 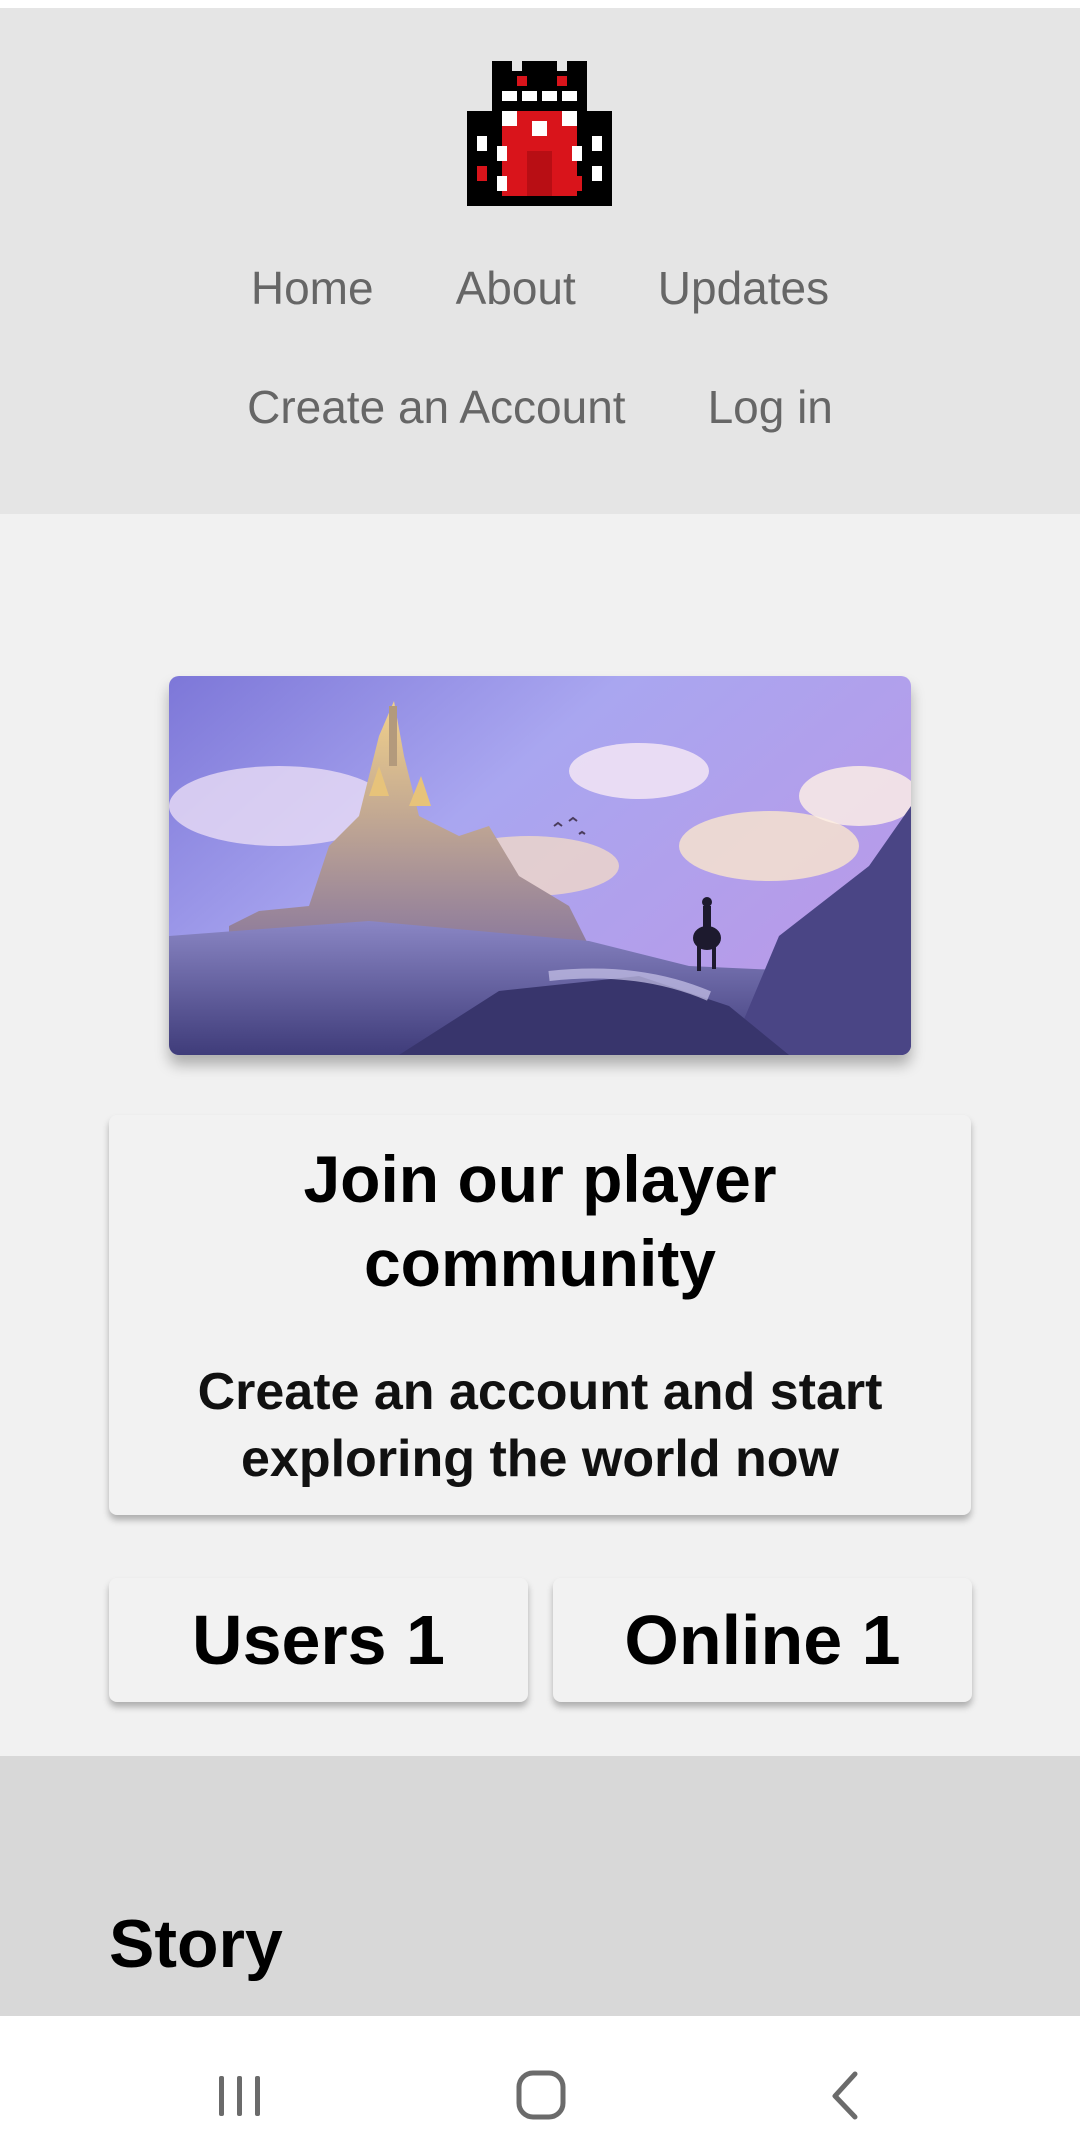 I want to click on nav-about-link: About, so click(x=516, y=288).